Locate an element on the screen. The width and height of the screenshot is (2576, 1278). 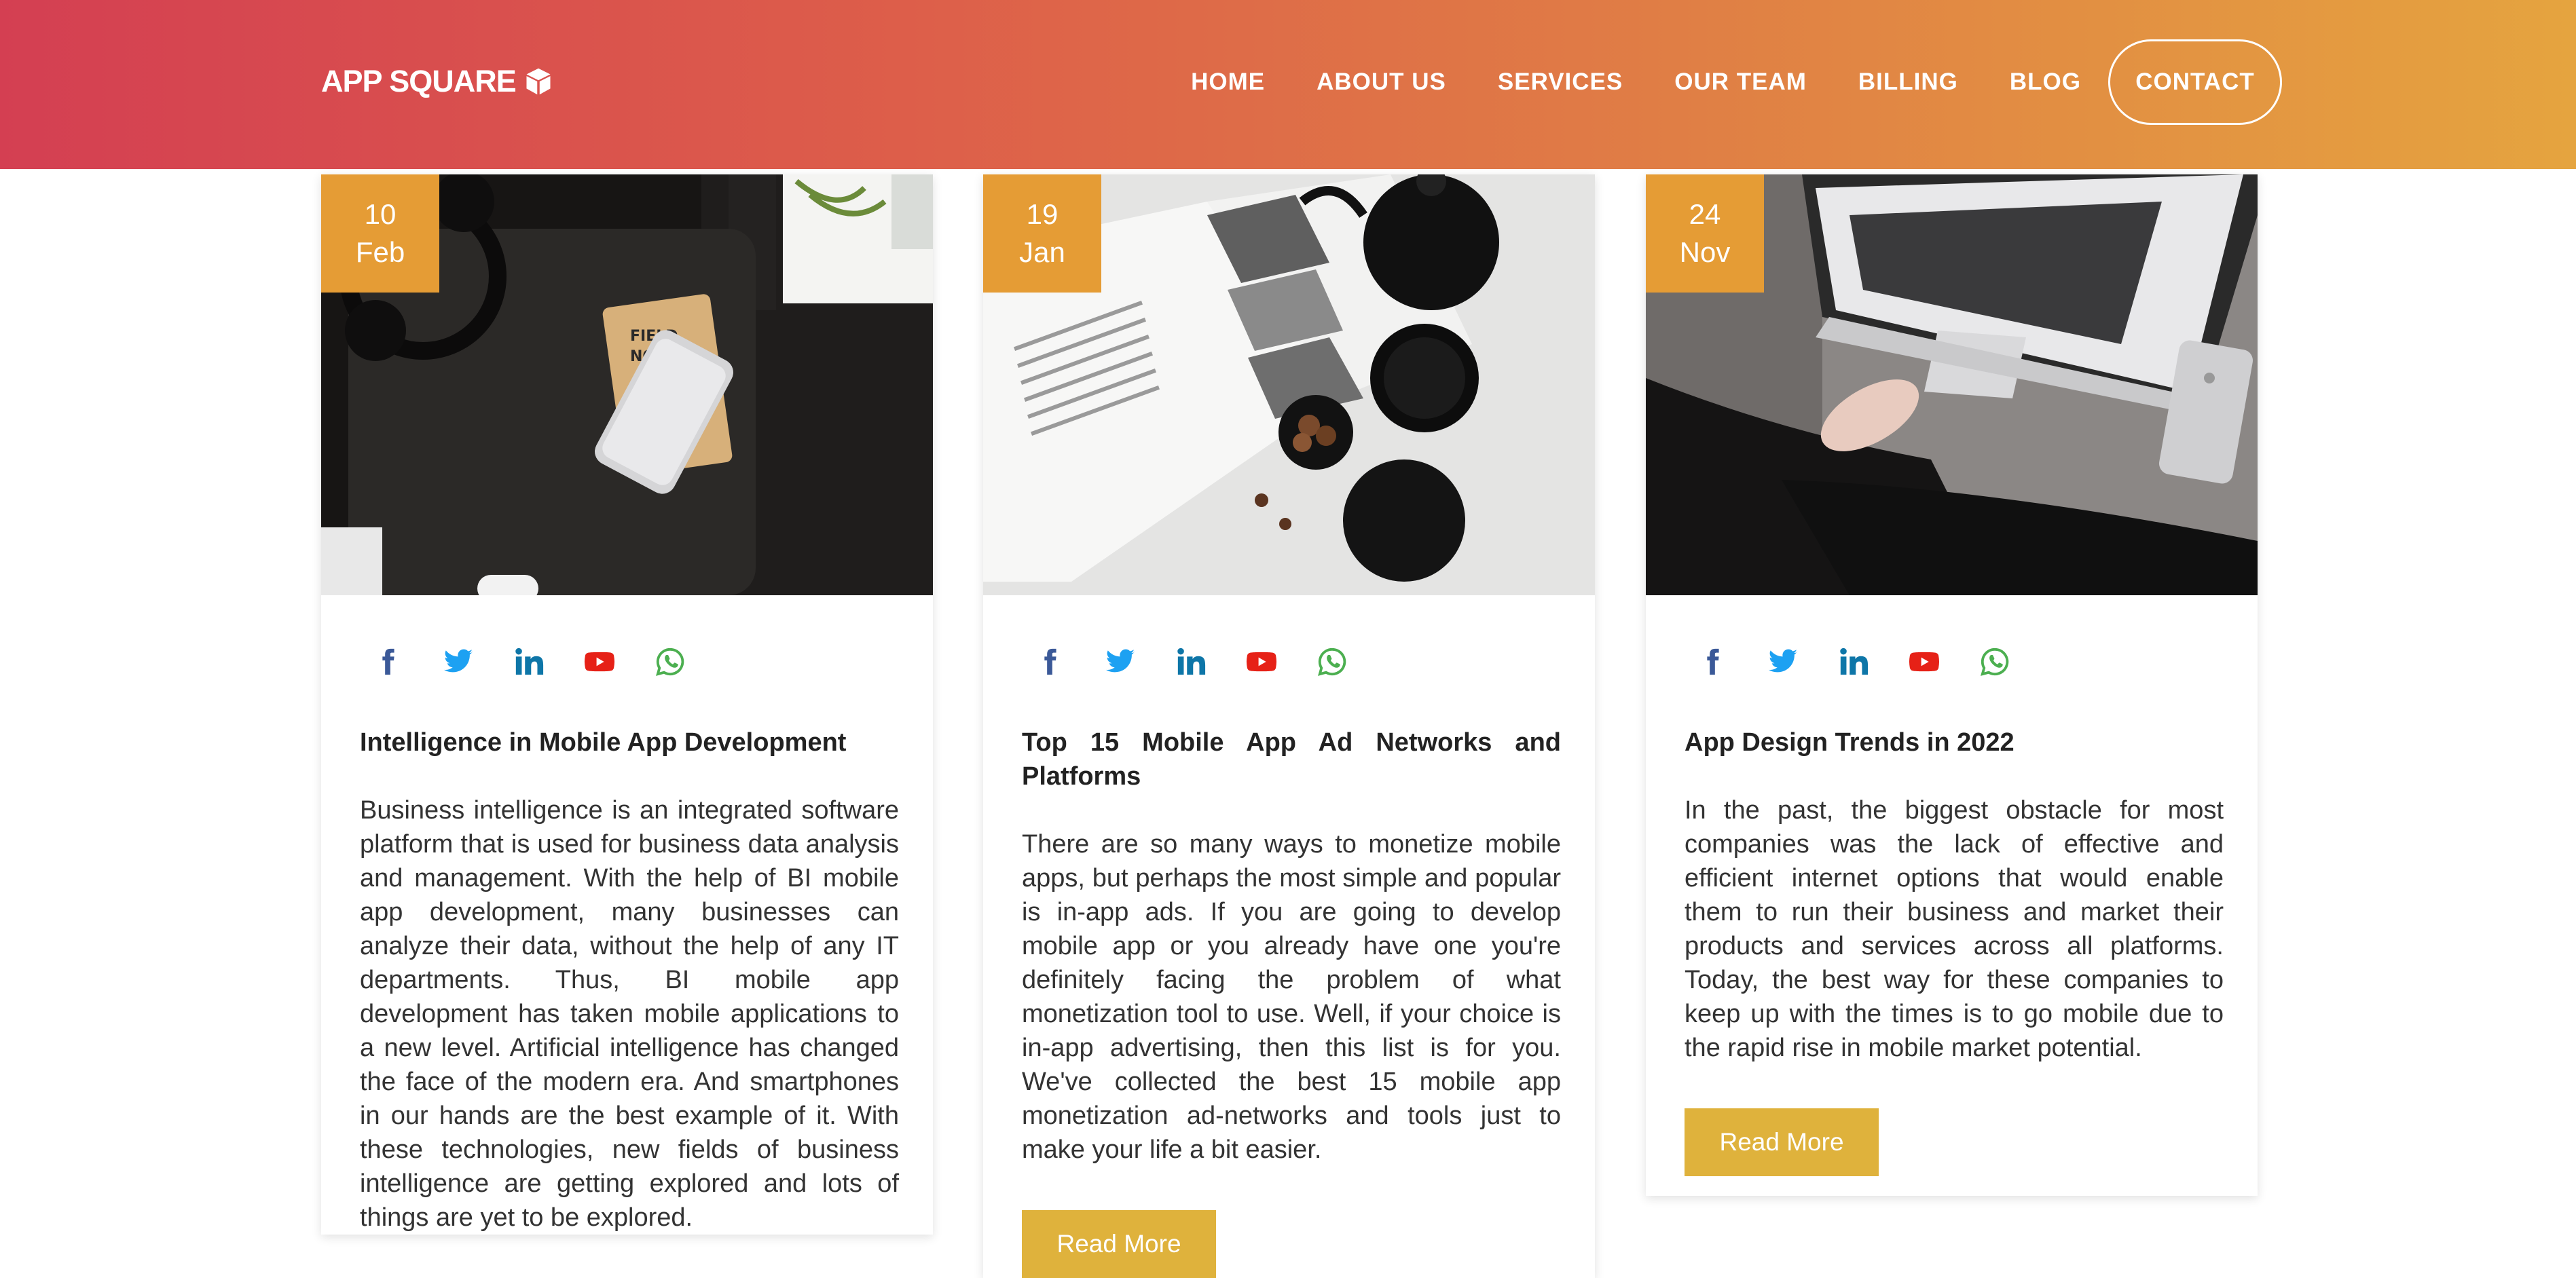
card-title: Intelligence in Mobile App Development is located at coordinates (629, 743).